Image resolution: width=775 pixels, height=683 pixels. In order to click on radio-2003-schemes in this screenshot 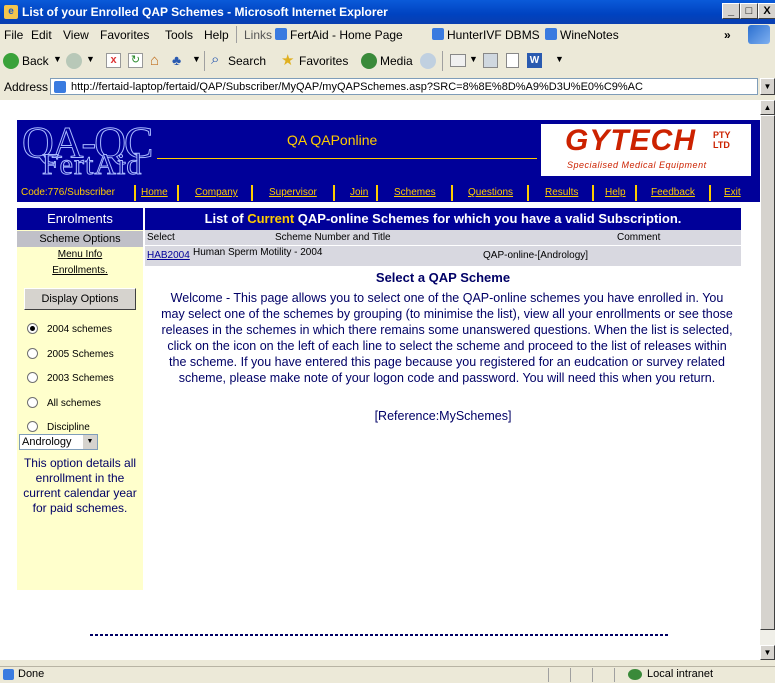, I will do `click(32, 377)`.